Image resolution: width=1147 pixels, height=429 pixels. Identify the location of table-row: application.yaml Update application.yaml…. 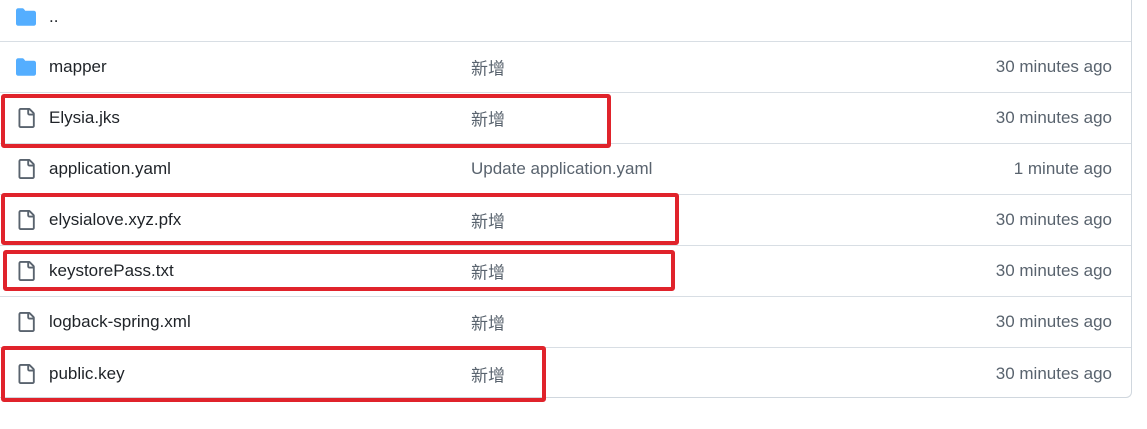
(565, 169).